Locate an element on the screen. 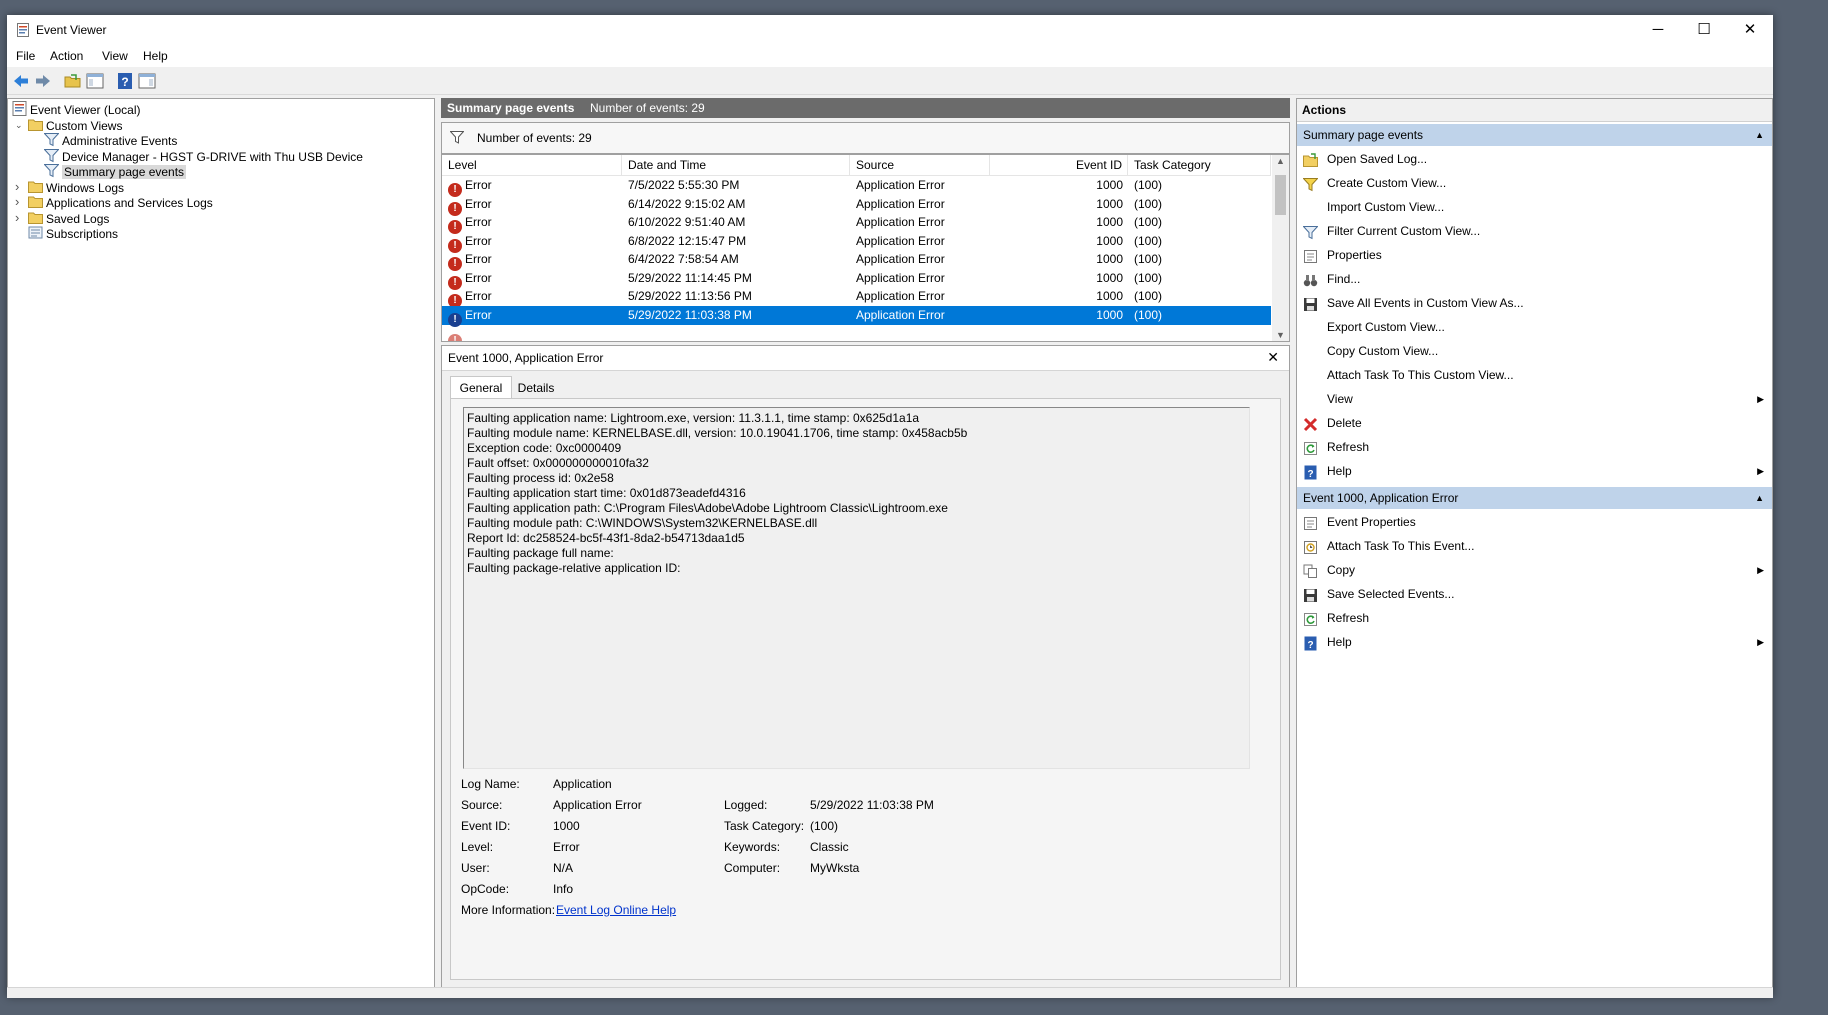 This screenshot has width=1828, height=1015. action-delete: Delete is located at coordinates (1534, 423).